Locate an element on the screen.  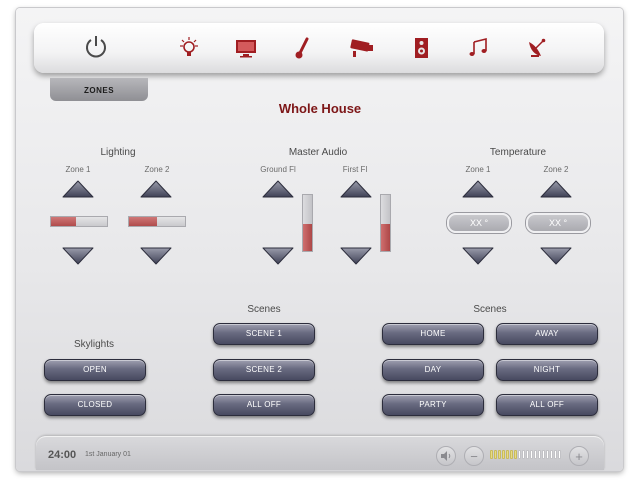
skylight-closed-button: CLOSED is located at coordinates (95, 405).